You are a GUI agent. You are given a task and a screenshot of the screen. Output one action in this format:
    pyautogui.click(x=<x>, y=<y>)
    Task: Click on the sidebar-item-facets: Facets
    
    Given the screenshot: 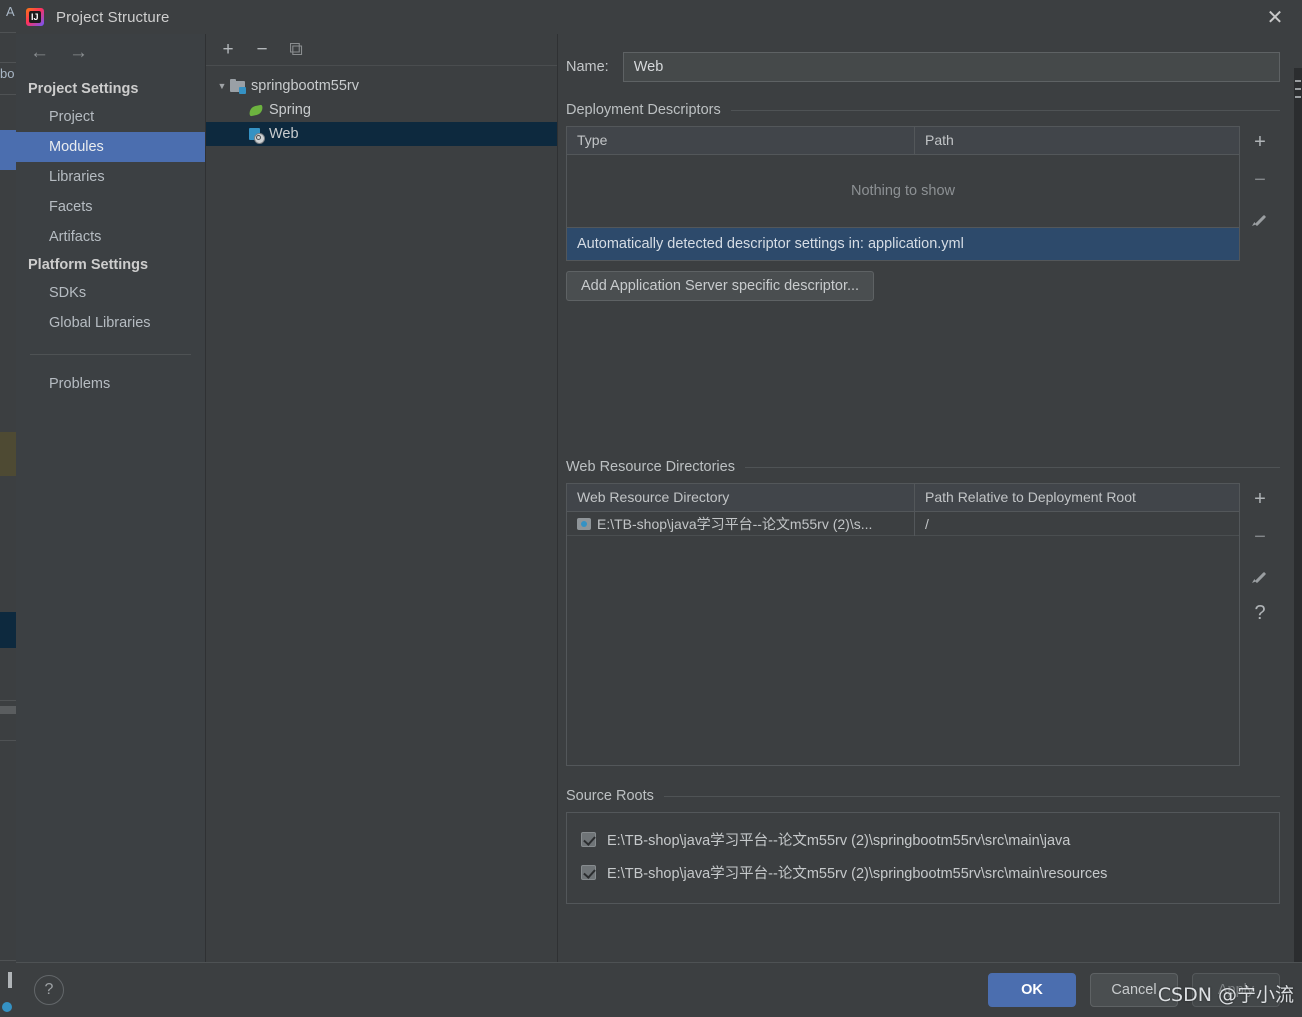 What is the action you would take?
    pyautogui.click(x=110, y=207)
    